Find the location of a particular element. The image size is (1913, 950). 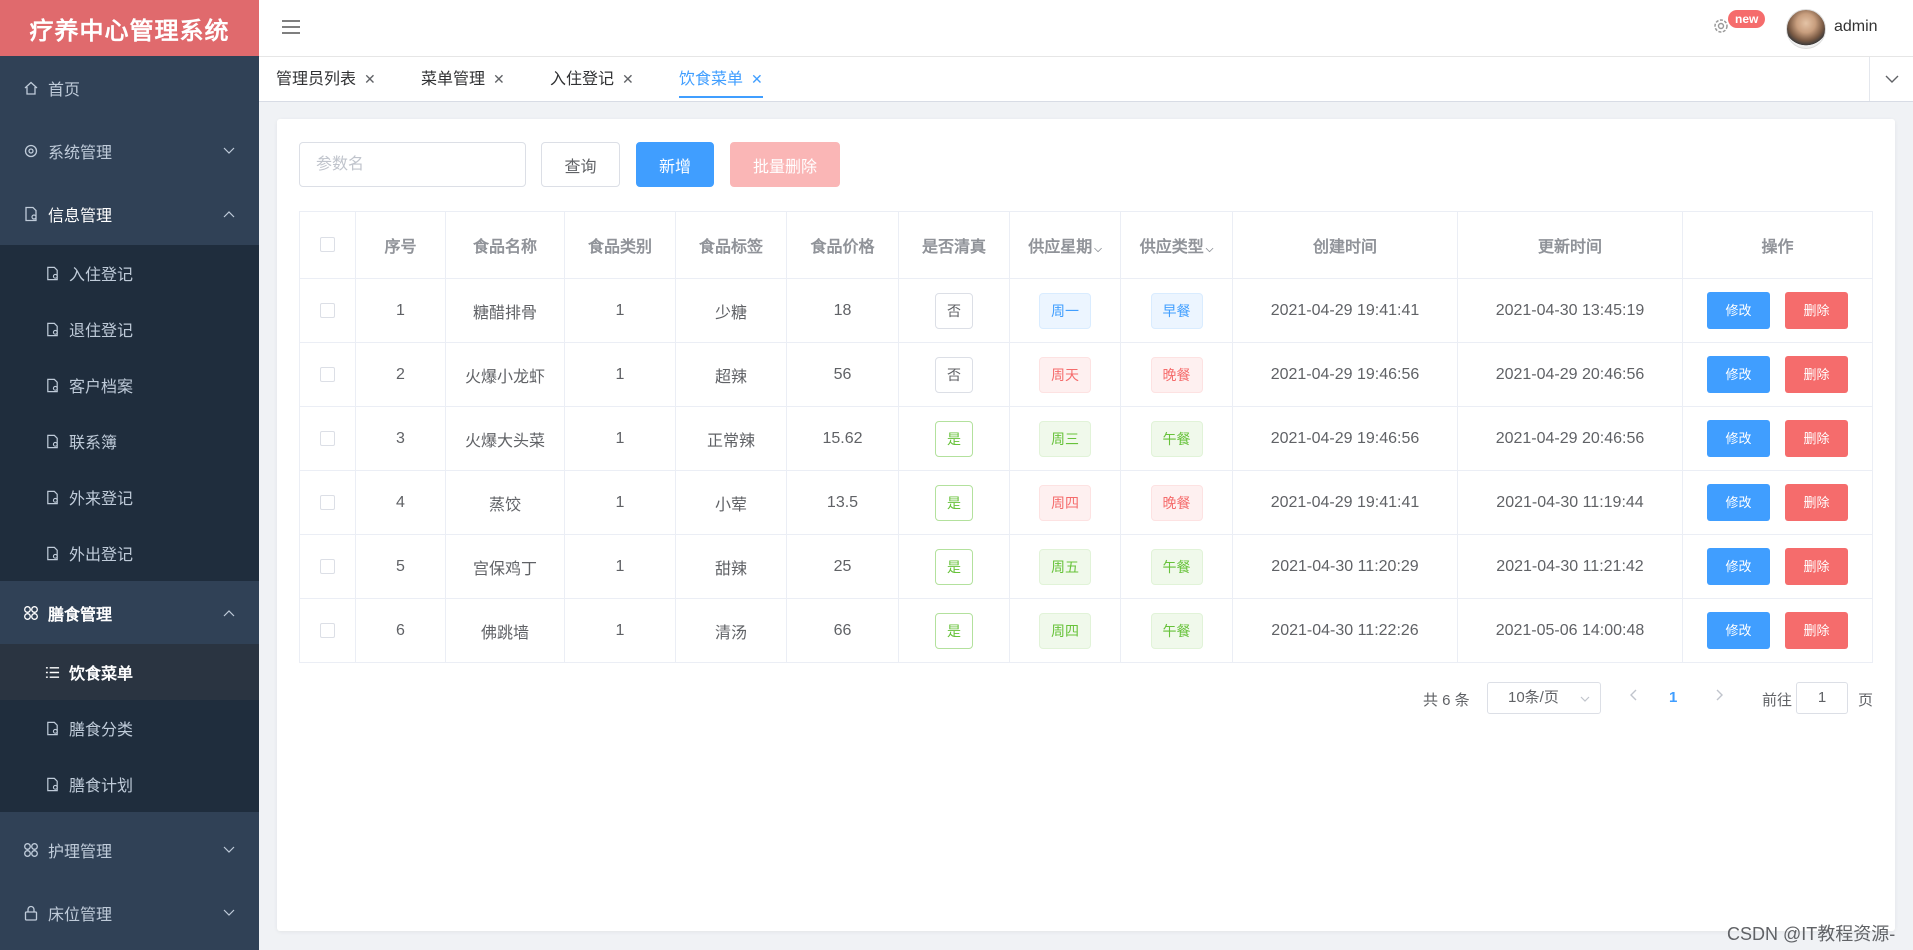

cell-index: 5 is located at coordinates (400, 566).